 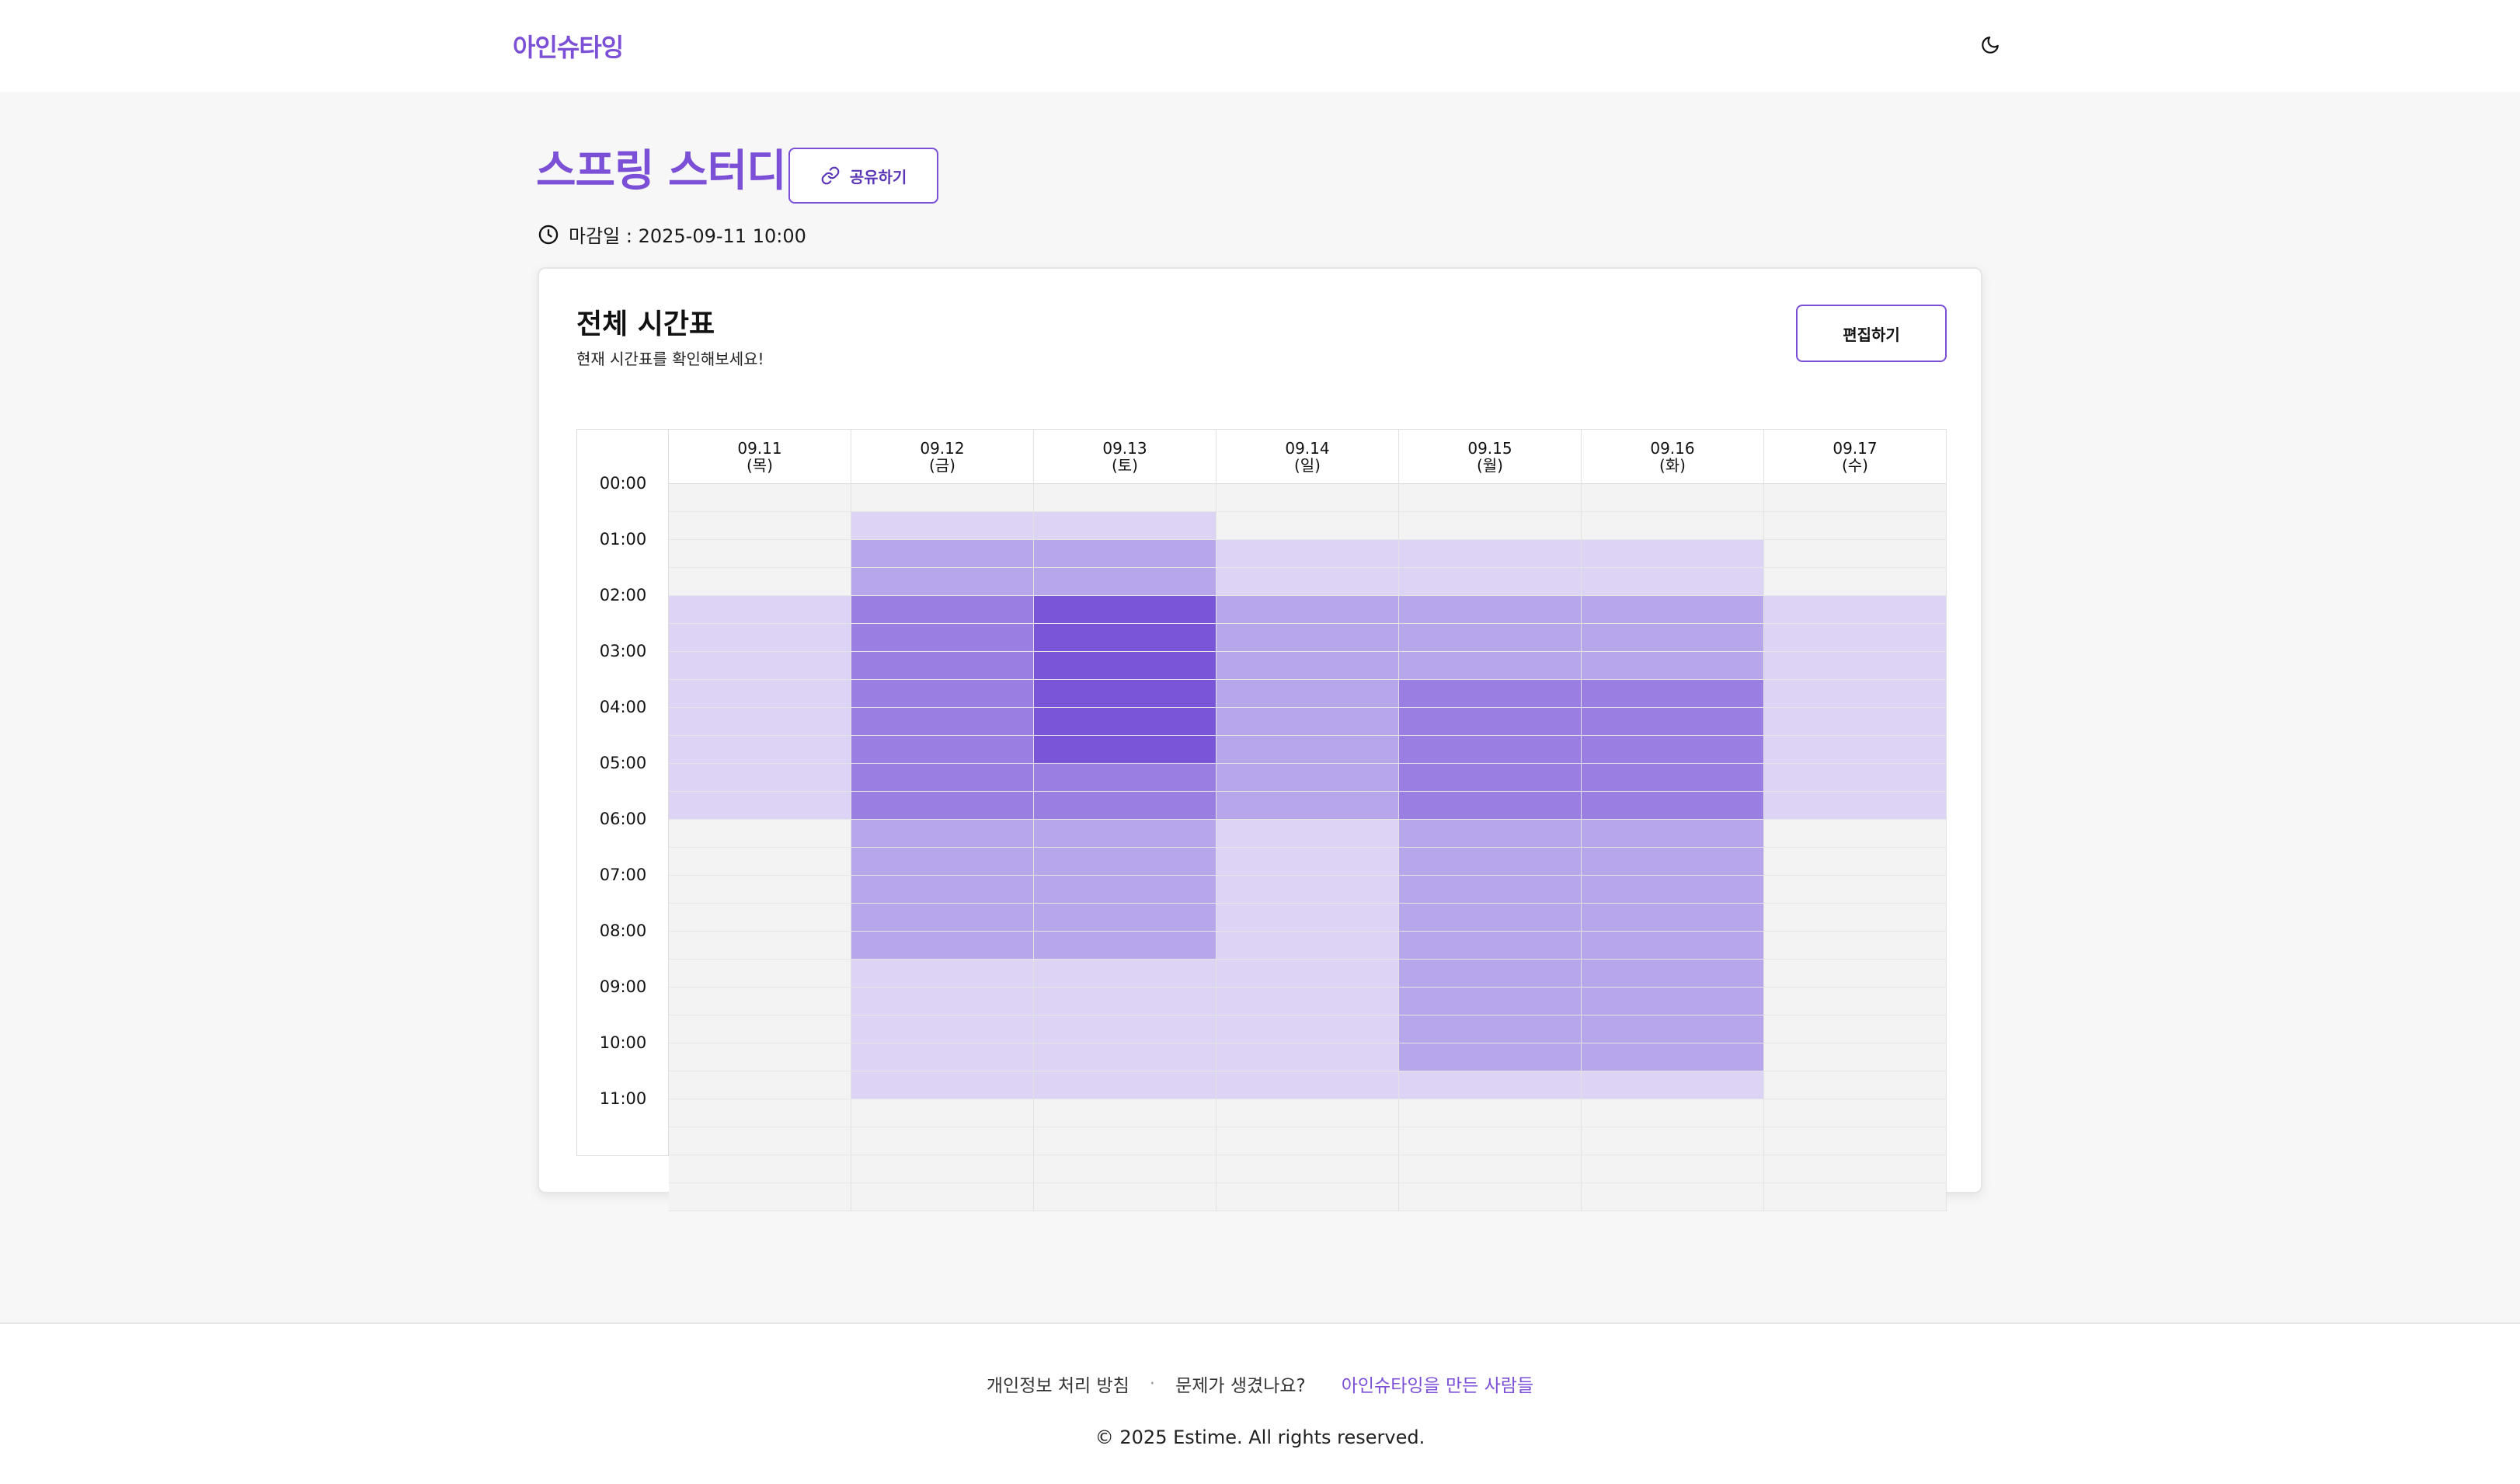 I want to click on team-link: 아인슈타잉을 만든 사람들, so click(x=1437, y=1384).